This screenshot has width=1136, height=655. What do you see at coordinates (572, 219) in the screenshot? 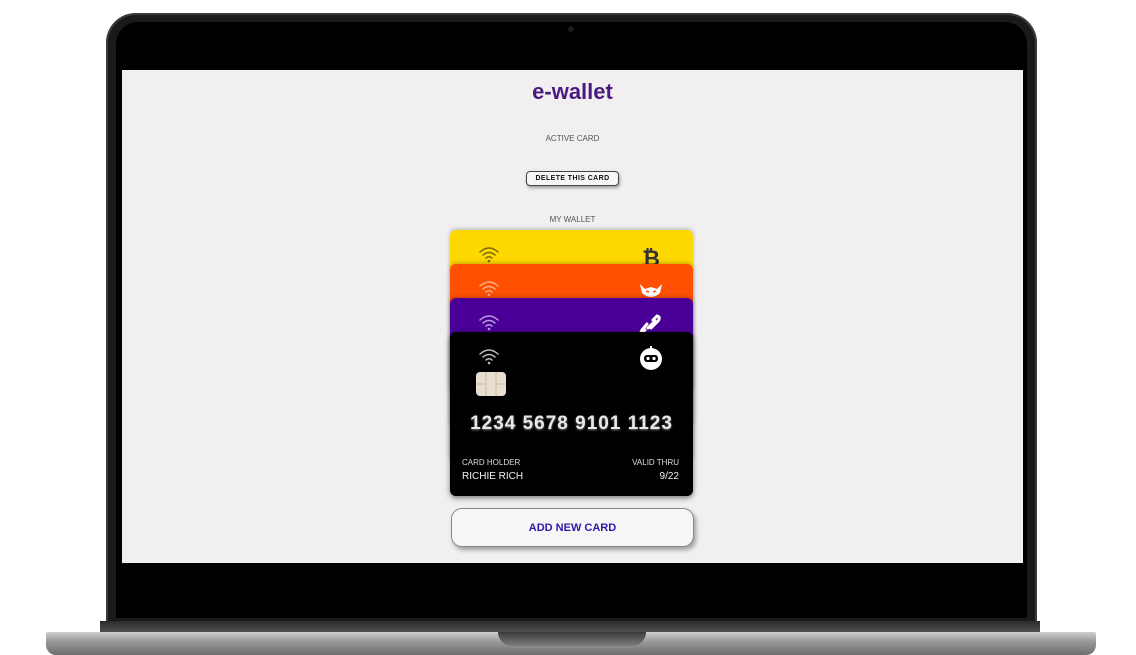
I see `my-wallet-label: MY WALLET` at bounding box center [572, 219].